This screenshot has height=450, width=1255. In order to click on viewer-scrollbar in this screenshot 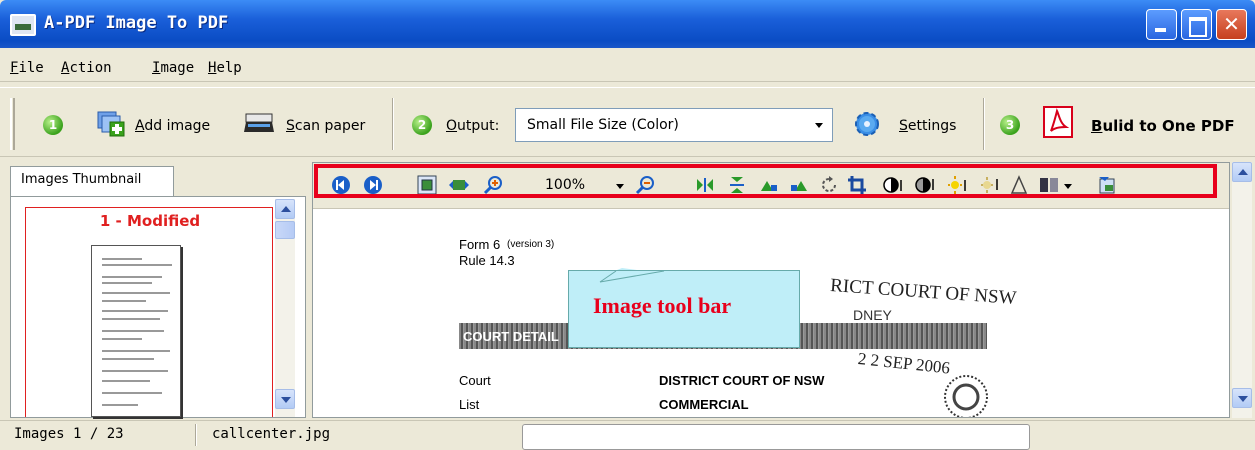, I will do `click(1242, 290)`.